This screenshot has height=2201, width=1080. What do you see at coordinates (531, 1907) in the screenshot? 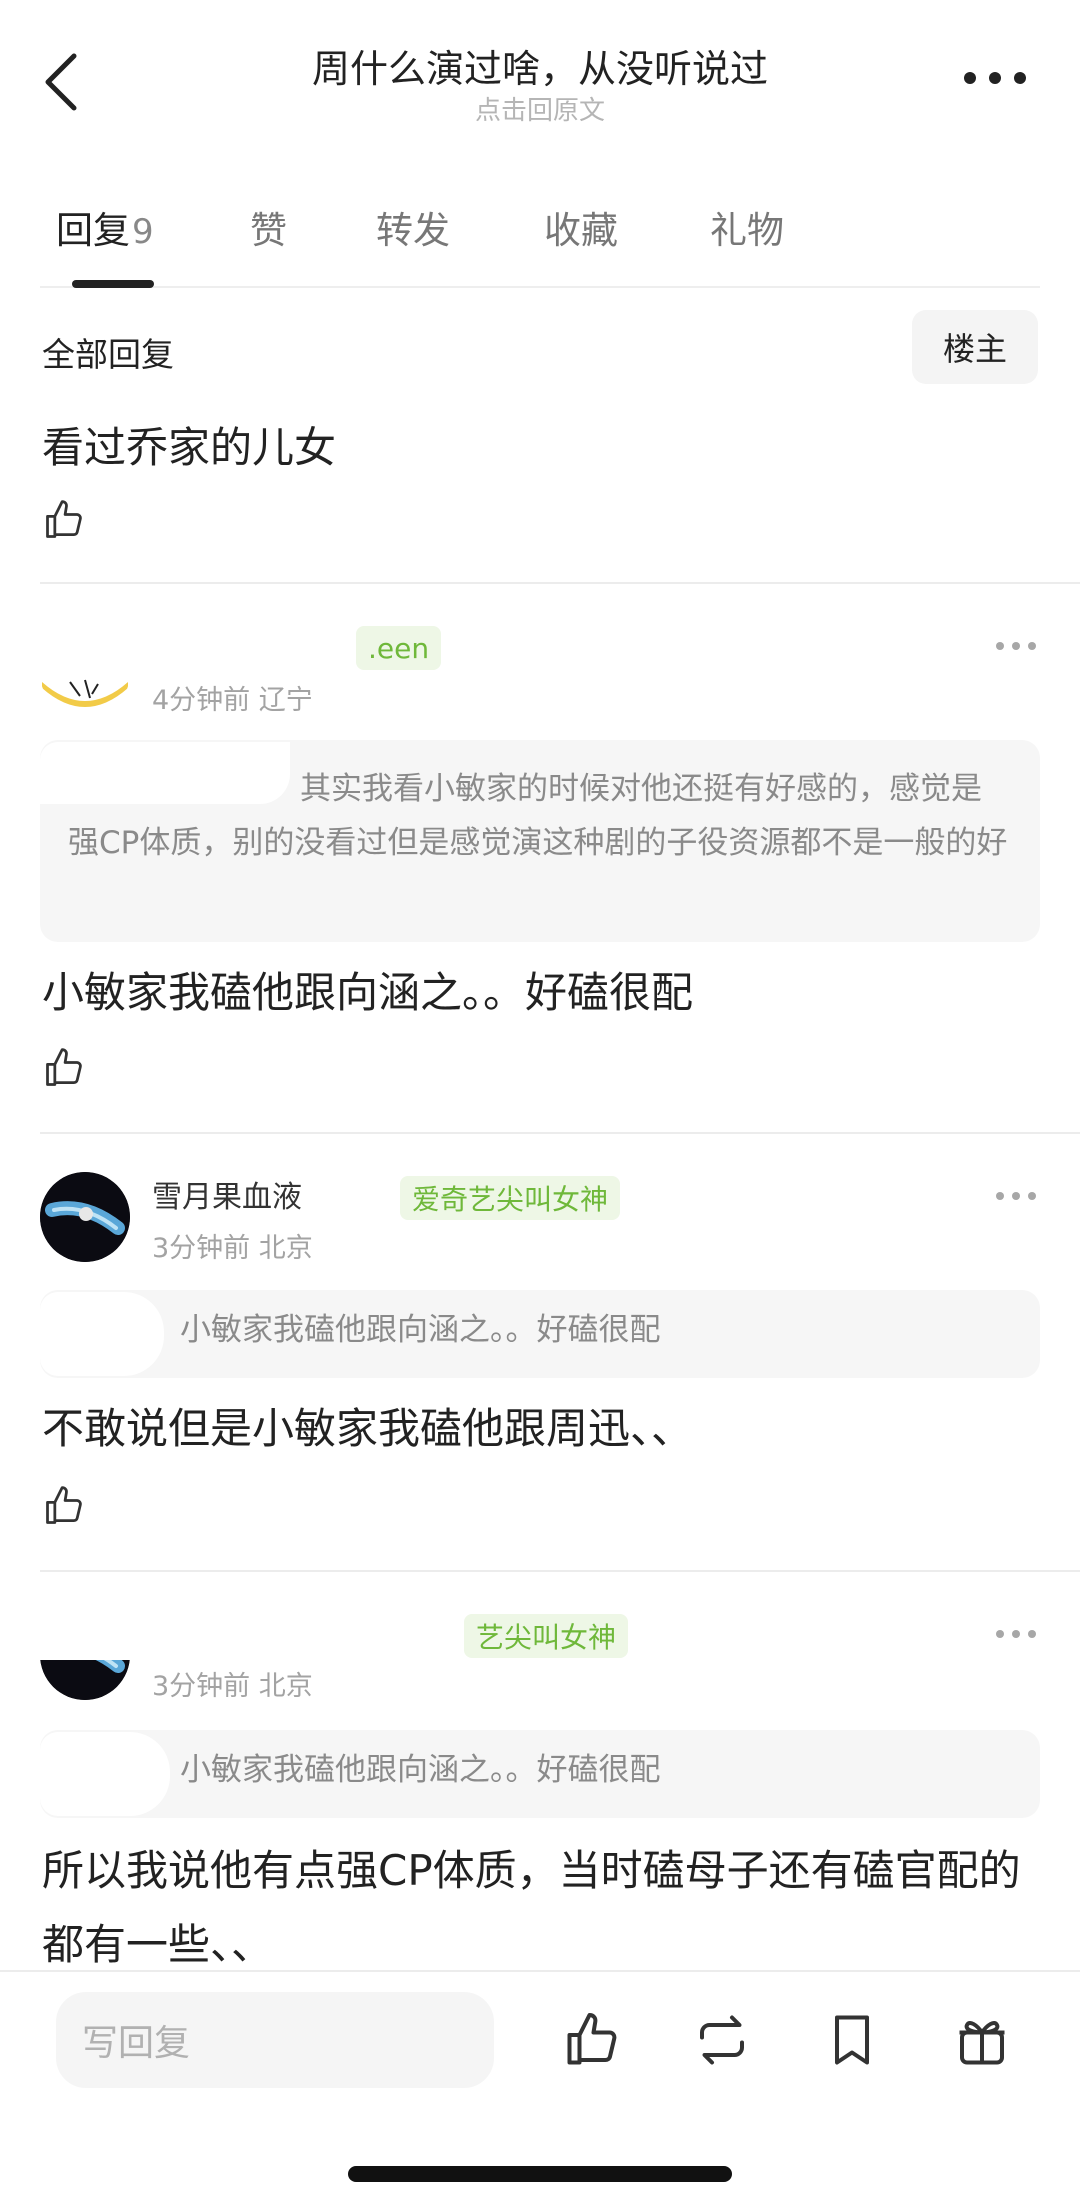
I see `reply-text: 所以我说他有点强CP体质，当时磕母子还有磕官配的都有一些、、` at bounding box center [531, 1907].